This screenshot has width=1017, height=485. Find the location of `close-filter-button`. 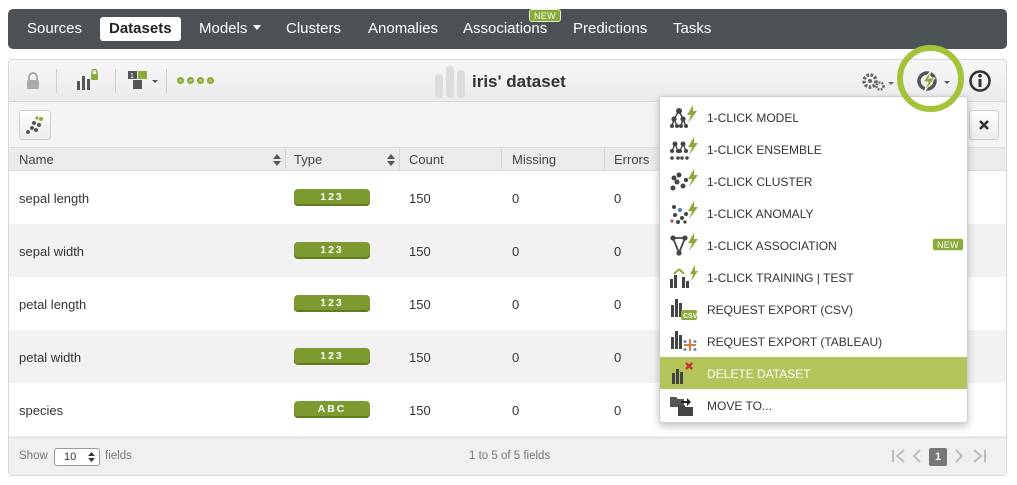

close-filter-button is located at coordinates (984, 125).